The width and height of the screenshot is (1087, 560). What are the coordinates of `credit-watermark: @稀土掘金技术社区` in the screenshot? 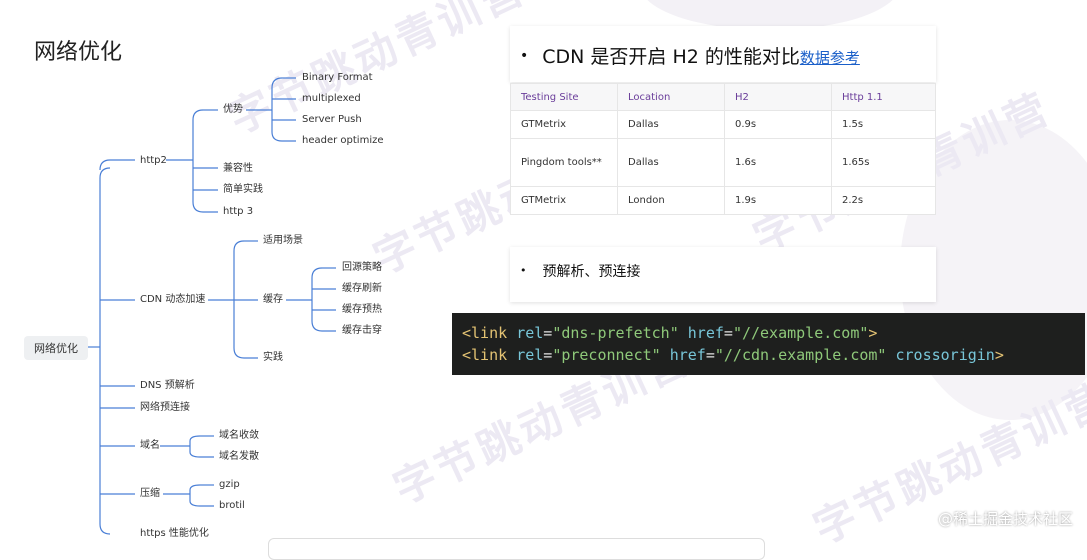 It's located at (1005, 519).